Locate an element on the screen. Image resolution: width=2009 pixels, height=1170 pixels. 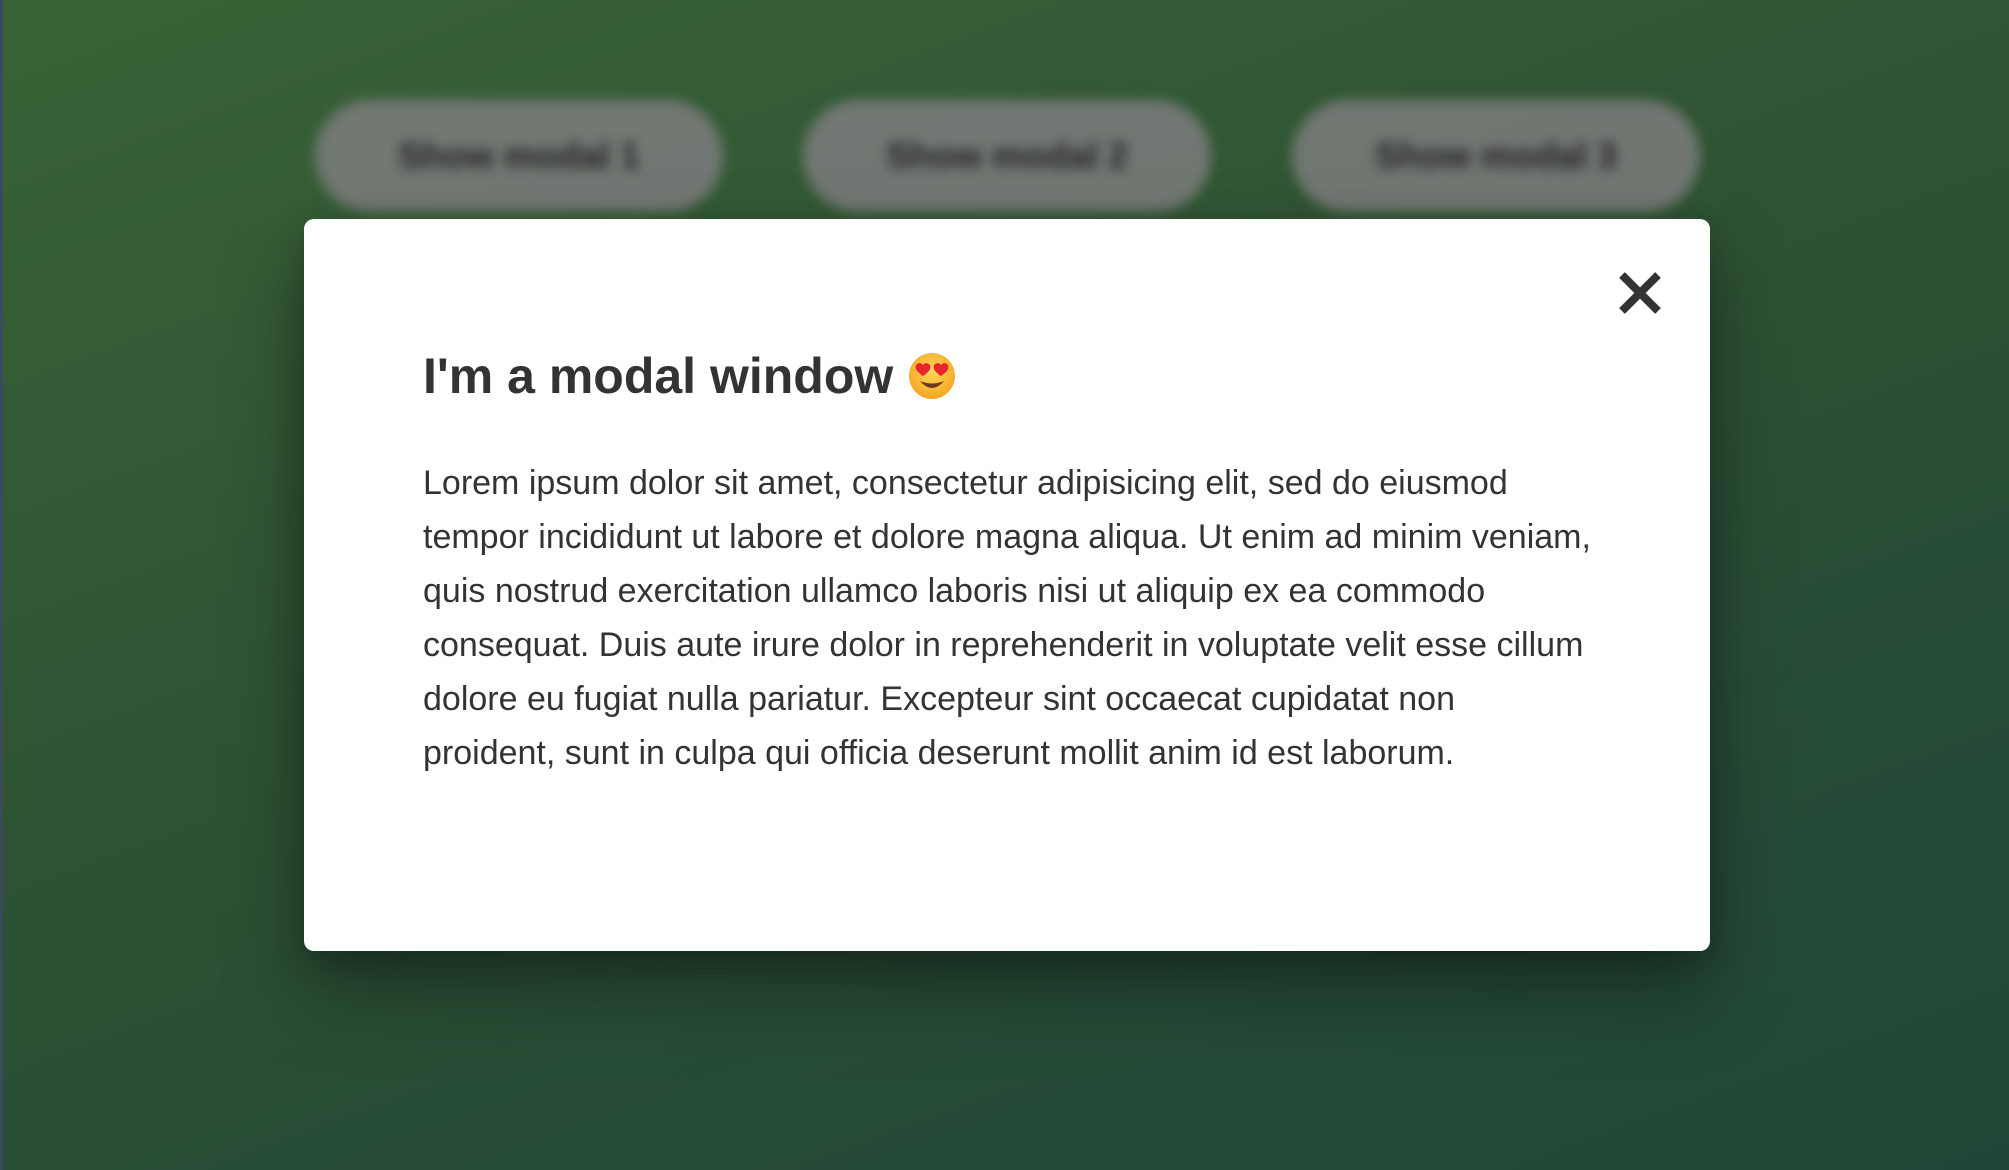
show-modal-3-button: Show modal 3 is located at coordinates (1496, 156).